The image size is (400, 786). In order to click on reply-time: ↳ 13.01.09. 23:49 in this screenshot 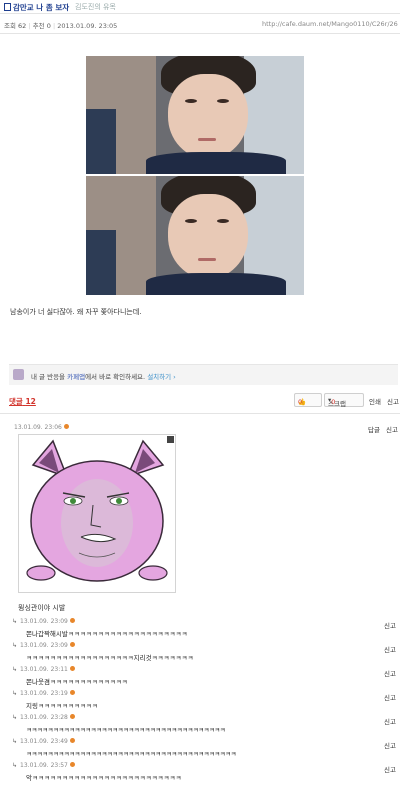, I will do `click(43, 741)`.